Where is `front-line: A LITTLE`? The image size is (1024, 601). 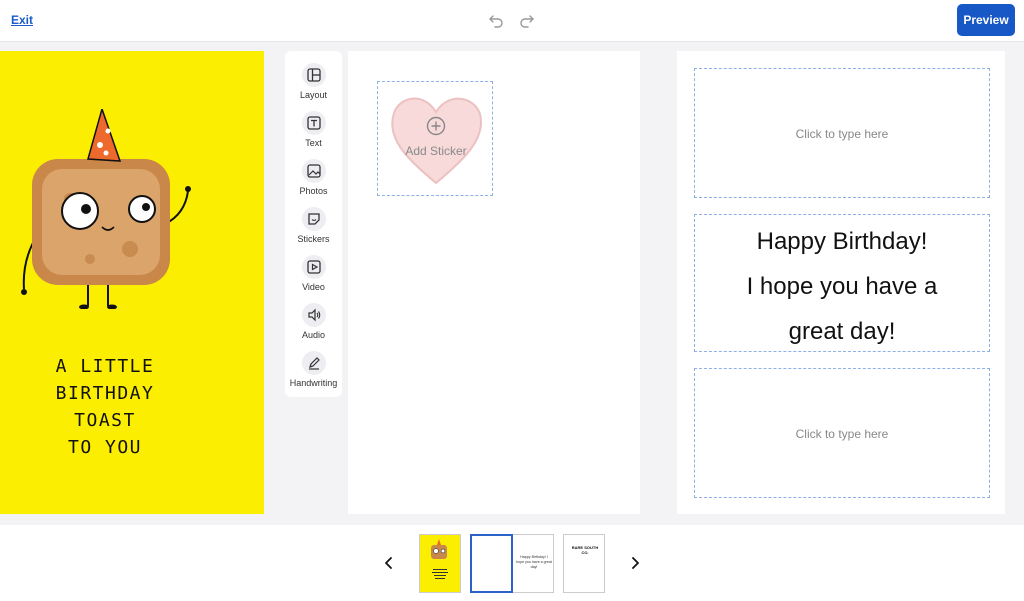
front-line: A LITTLE is located at coordinates (105, 366).